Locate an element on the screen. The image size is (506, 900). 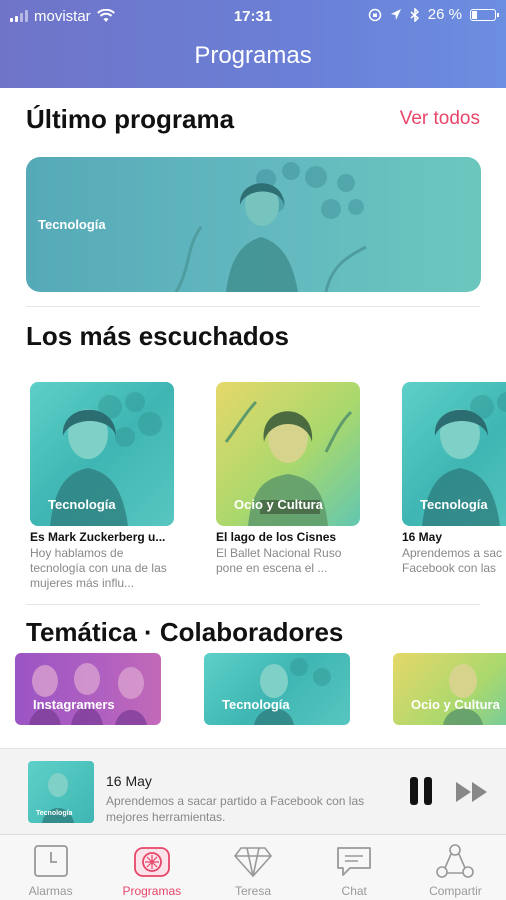
thematic-card: Tecnología is located at coordinates (277, 689).